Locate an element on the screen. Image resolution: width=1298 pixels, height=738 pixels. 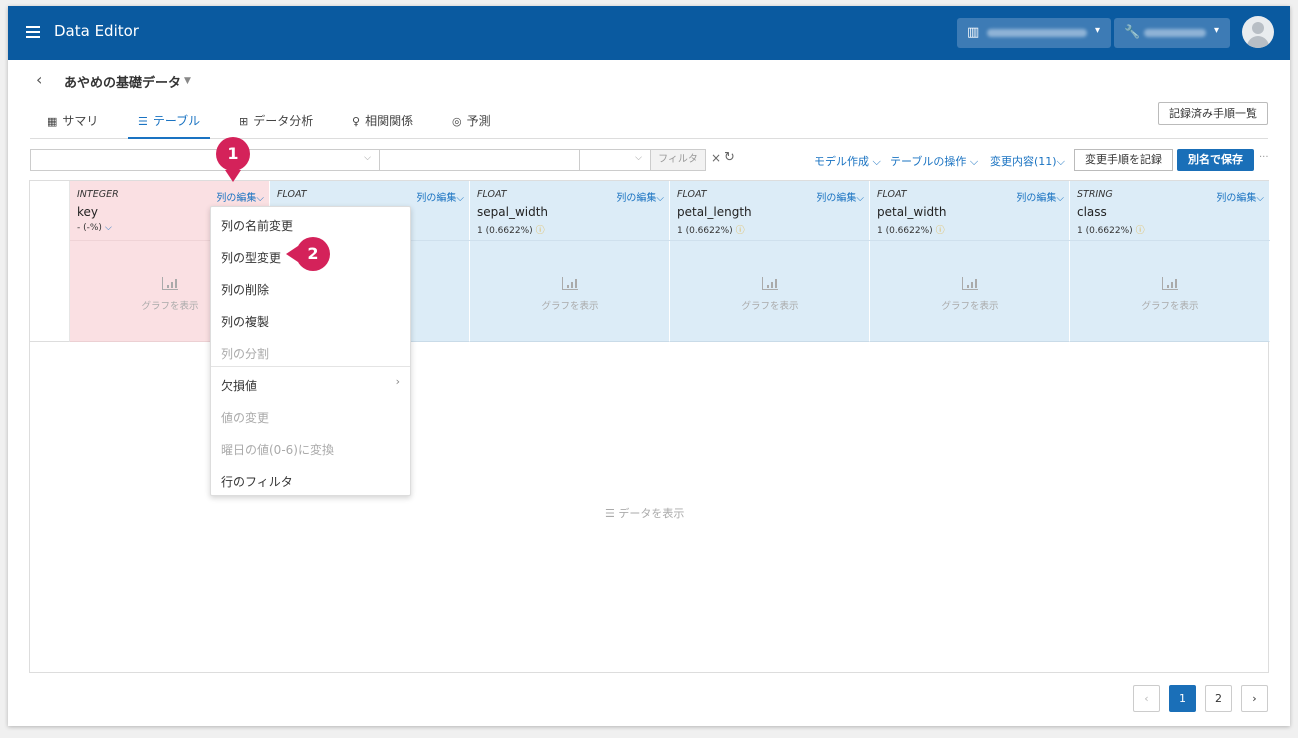
menu-item-change-column-type: 列の型変更 is located at coordinates (251, 257).